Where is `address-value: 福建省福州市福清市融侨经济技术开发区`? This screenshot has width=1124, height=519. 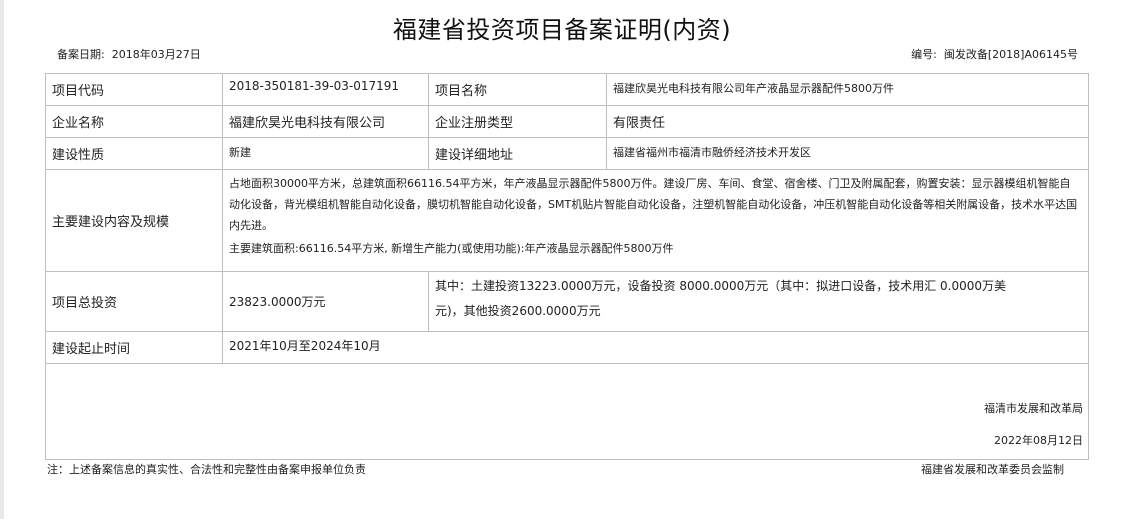 address-value: 福建省福州市福清市融侨经济技术开发区 is located at coordinates (847, 153).